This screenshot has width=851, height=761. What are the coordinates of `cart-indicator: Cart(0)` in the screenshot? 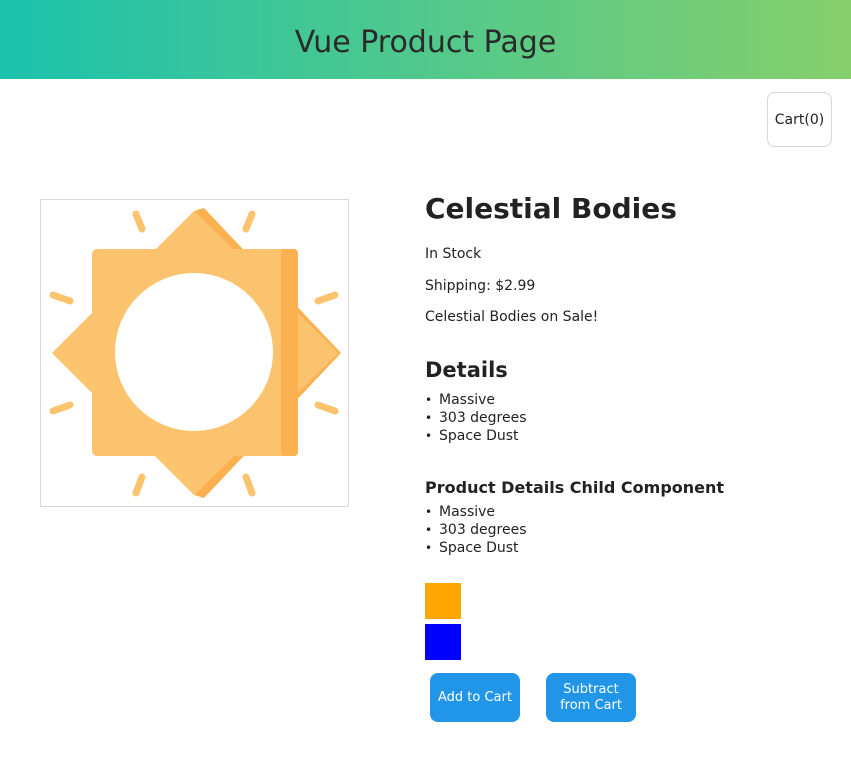 It's located at (799, 119).